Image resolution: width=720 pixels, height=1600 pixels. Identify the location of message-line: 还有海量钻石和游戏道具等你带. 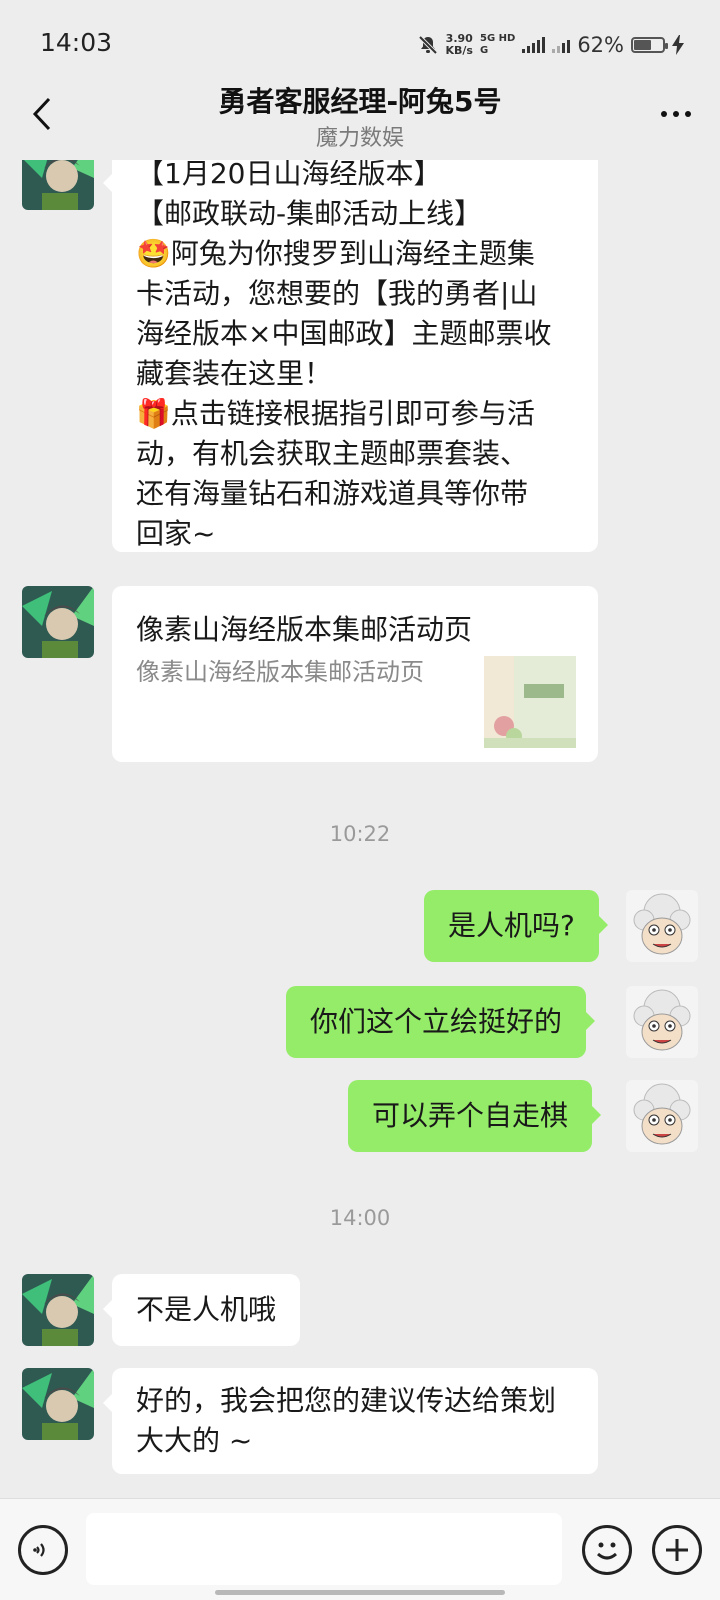
(332, 493).